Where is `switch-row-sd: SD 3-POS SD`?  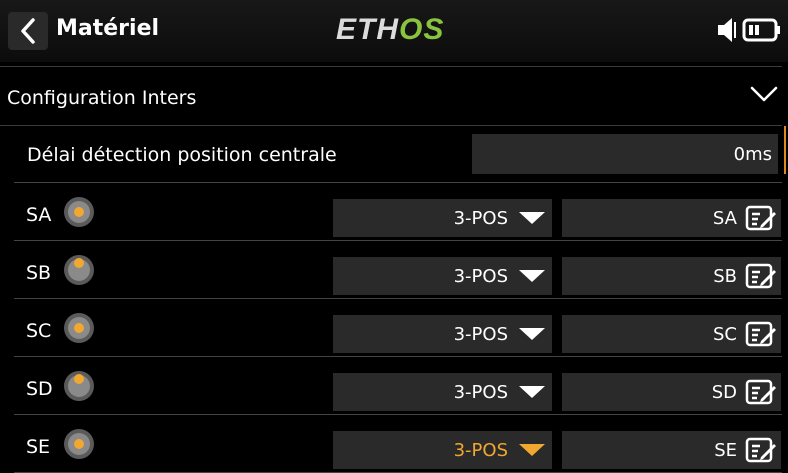 switch-row-sd: SD 3-POS SD is located at coordinates (398, 386).